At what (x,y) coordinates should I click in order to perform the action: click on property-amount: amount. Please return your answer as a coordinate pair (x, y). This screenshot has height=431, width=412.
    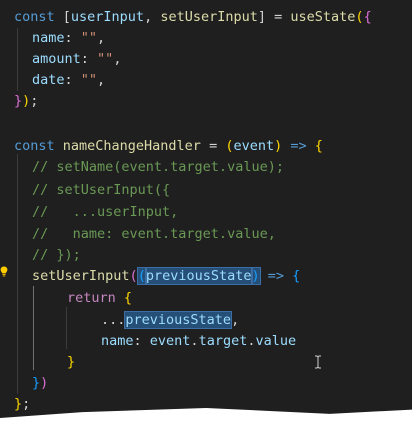
    Looking at the image, I should click on (56, 59).